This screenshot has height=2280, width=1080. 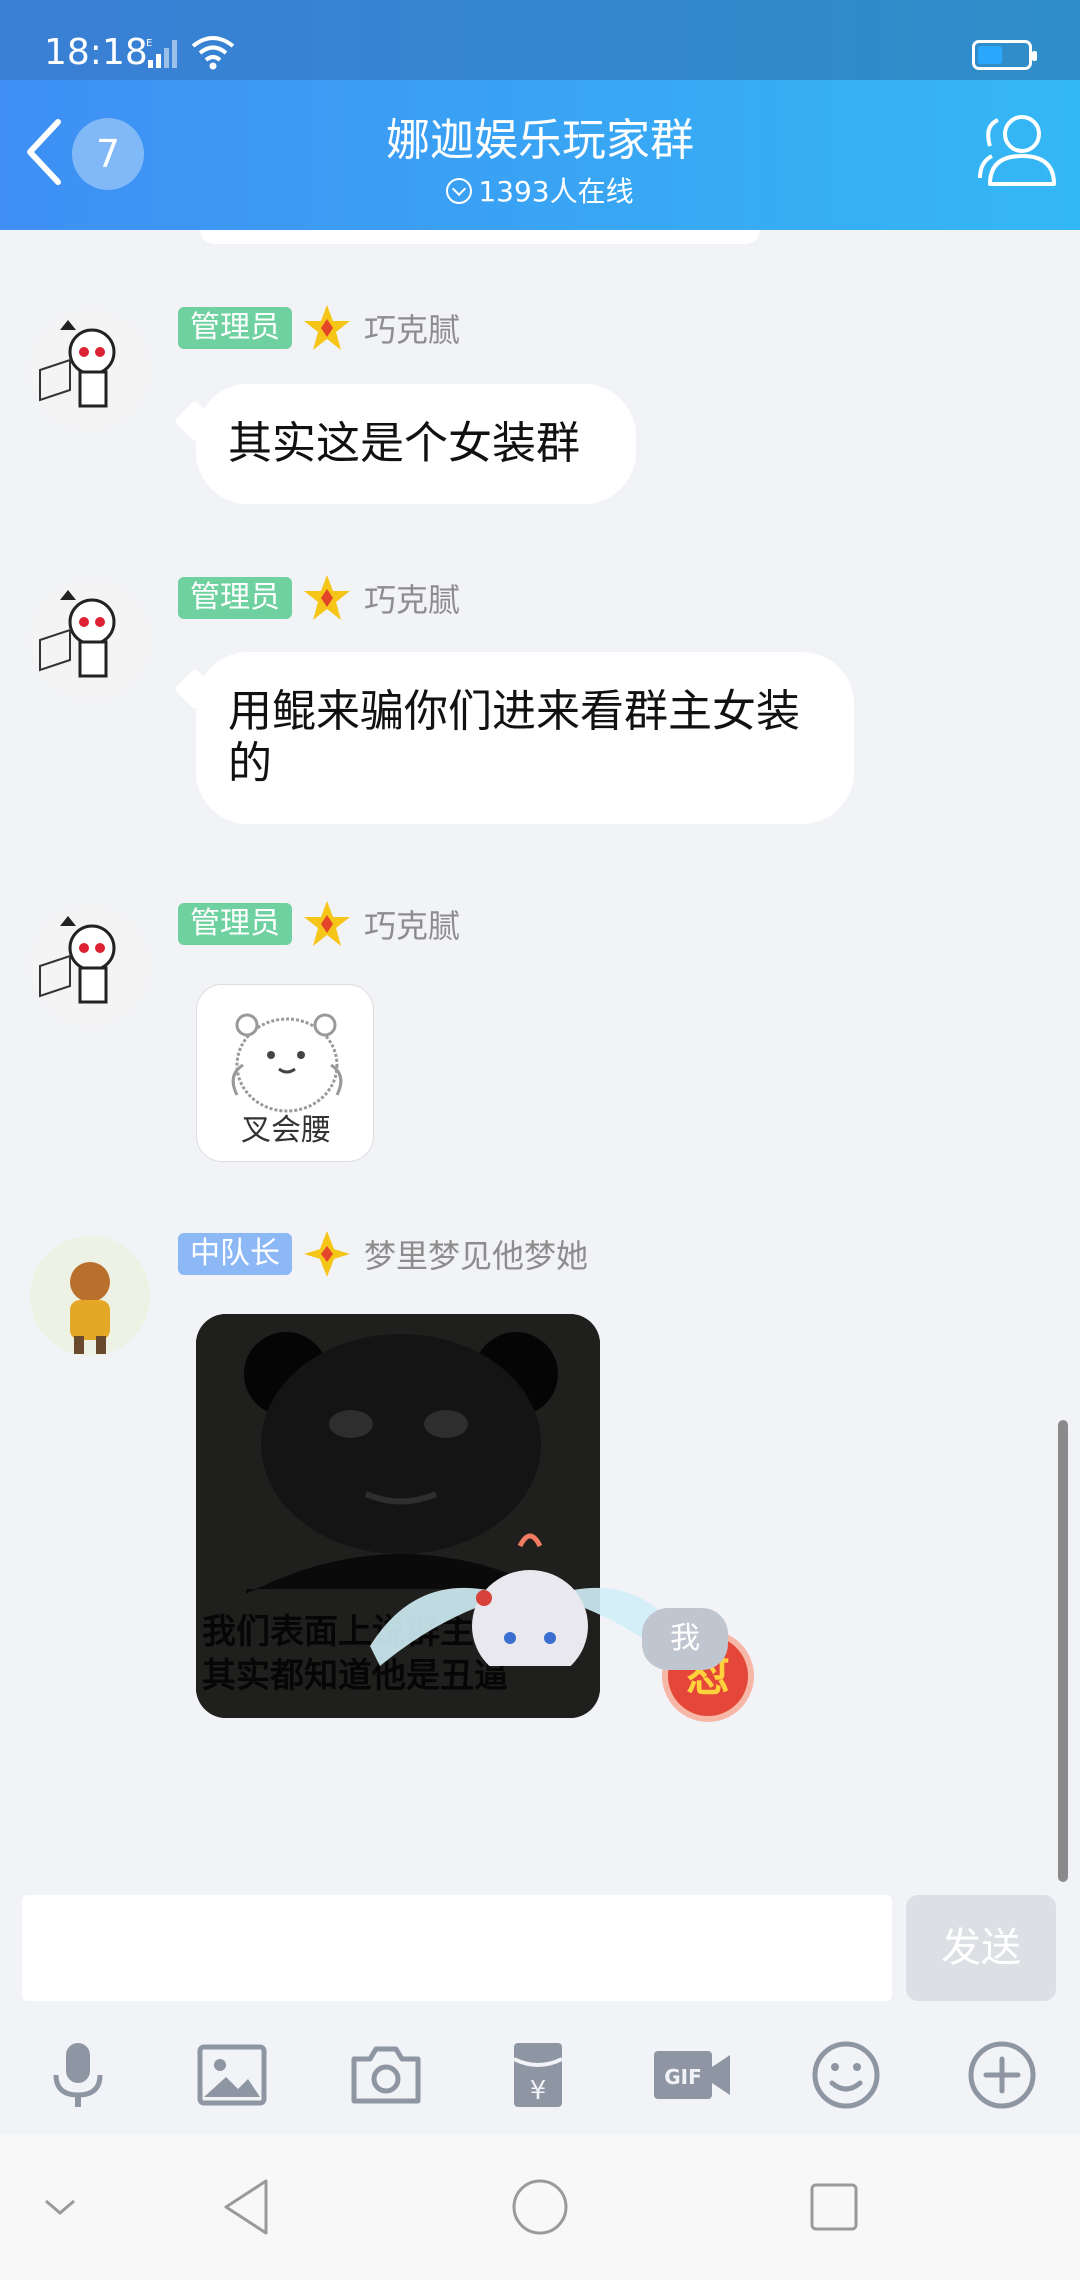 I want to click on online-count: 1393人在线, so click(x=540, y=190).